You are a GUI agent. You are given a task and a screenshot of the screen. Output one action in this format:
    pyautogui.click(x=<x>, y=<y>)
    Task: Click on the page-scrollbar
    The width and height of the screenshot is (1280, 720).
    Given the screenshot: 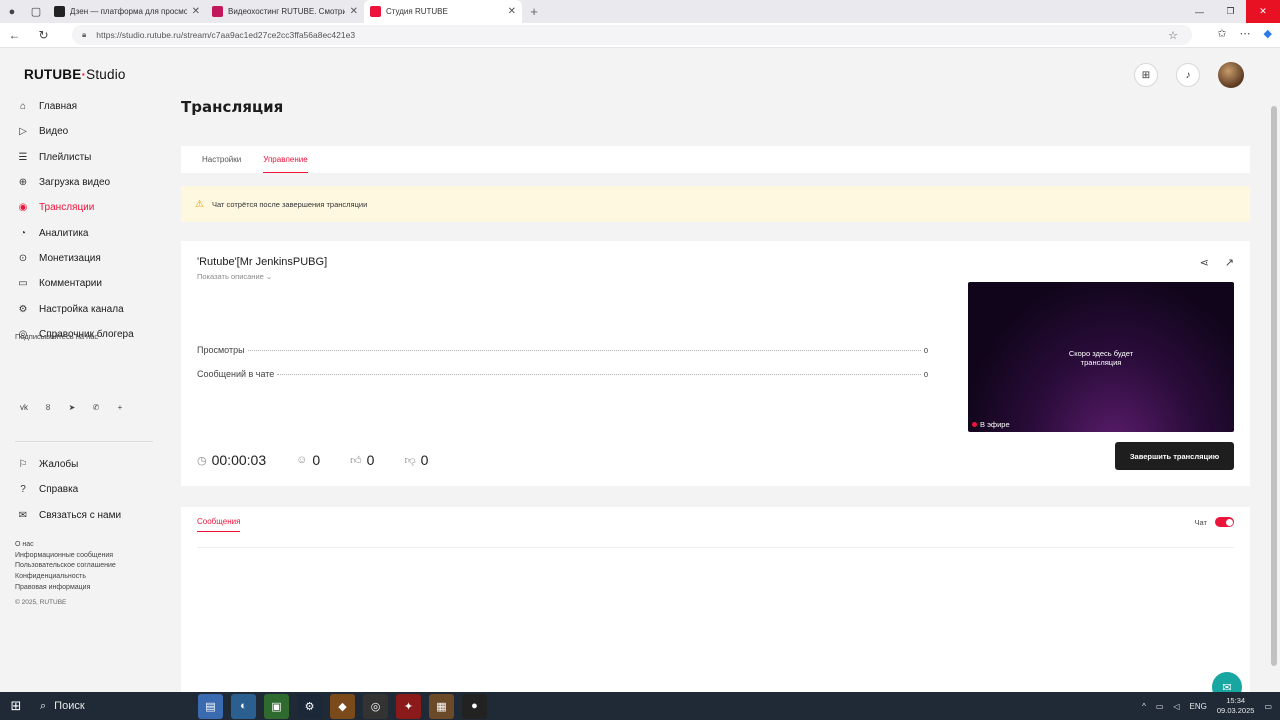 What is the action you would take?
    pyautogui.click(x=1274, y=383)
    